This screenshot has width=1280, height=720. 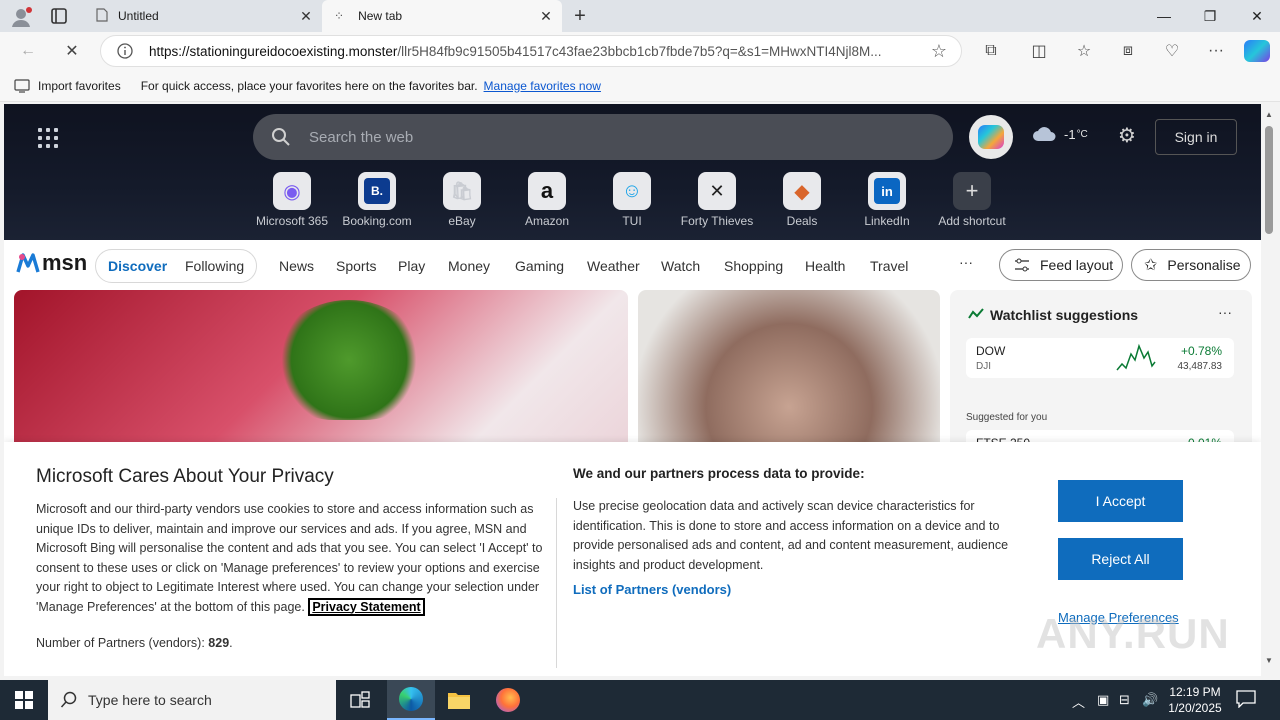 I want to click on info-icon, so click(x=125, y=51).